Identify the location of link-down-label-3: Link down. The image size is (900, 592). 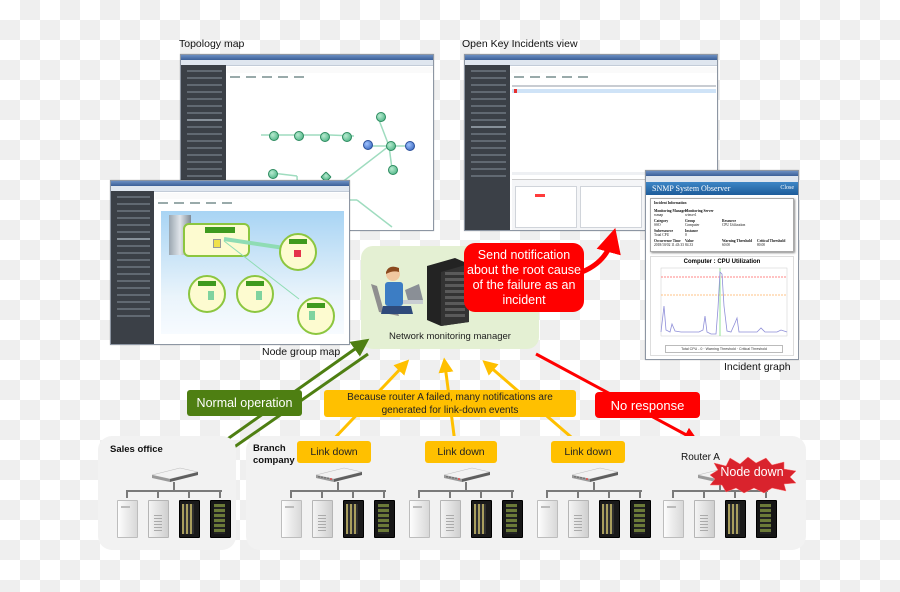
(588, 452).